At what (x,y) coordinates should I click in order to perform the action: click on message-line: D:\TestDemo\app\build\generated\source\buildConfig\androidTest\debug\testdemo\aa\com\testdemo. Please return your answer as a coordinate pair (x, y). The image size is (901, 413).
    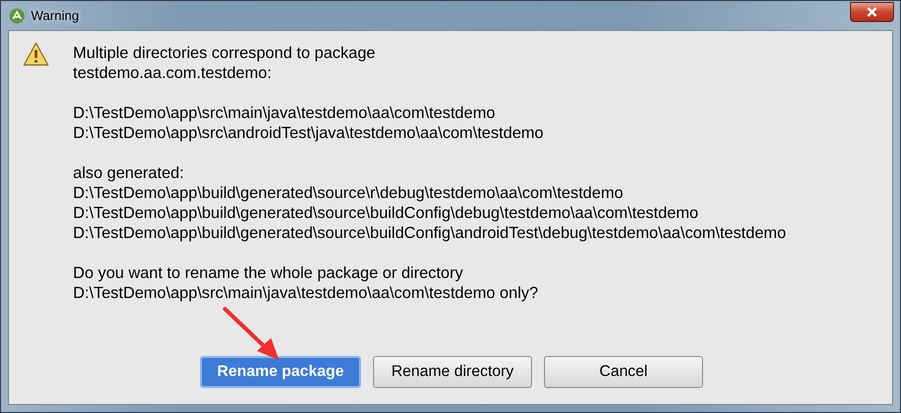
    Looking at the image, I should click on (429, 233).